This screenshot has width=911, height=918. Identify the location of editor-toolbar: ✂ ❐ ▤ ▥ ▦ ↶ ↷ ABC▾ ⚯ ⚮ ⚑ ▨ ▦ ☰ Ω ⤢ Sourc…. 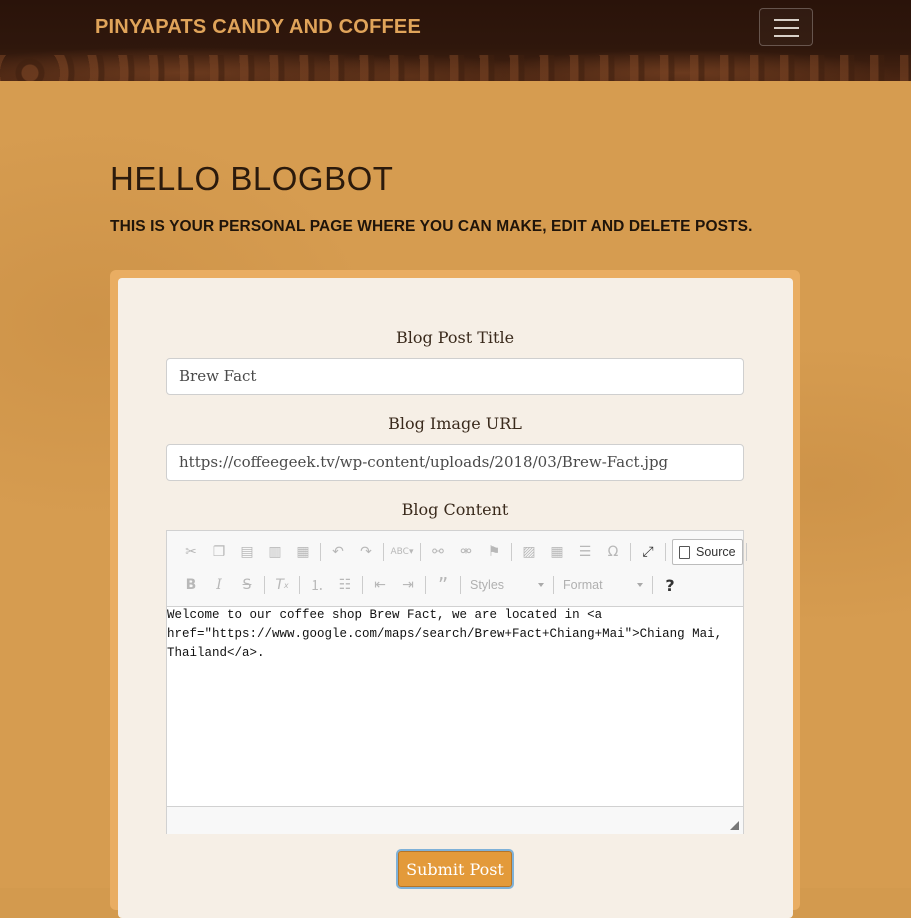
(457, 569).